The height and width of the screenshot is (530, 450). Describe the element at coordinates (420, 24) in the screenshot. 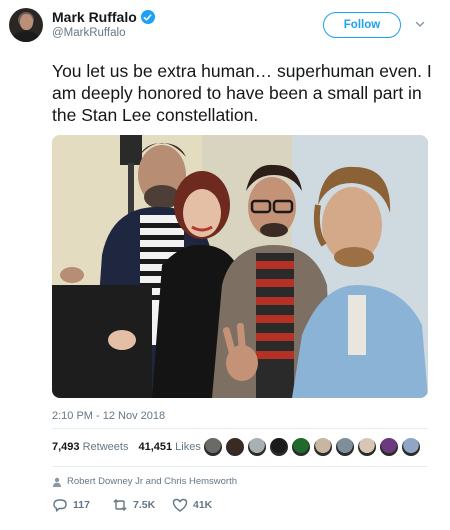

I see `chevron-down-icon` at that location.